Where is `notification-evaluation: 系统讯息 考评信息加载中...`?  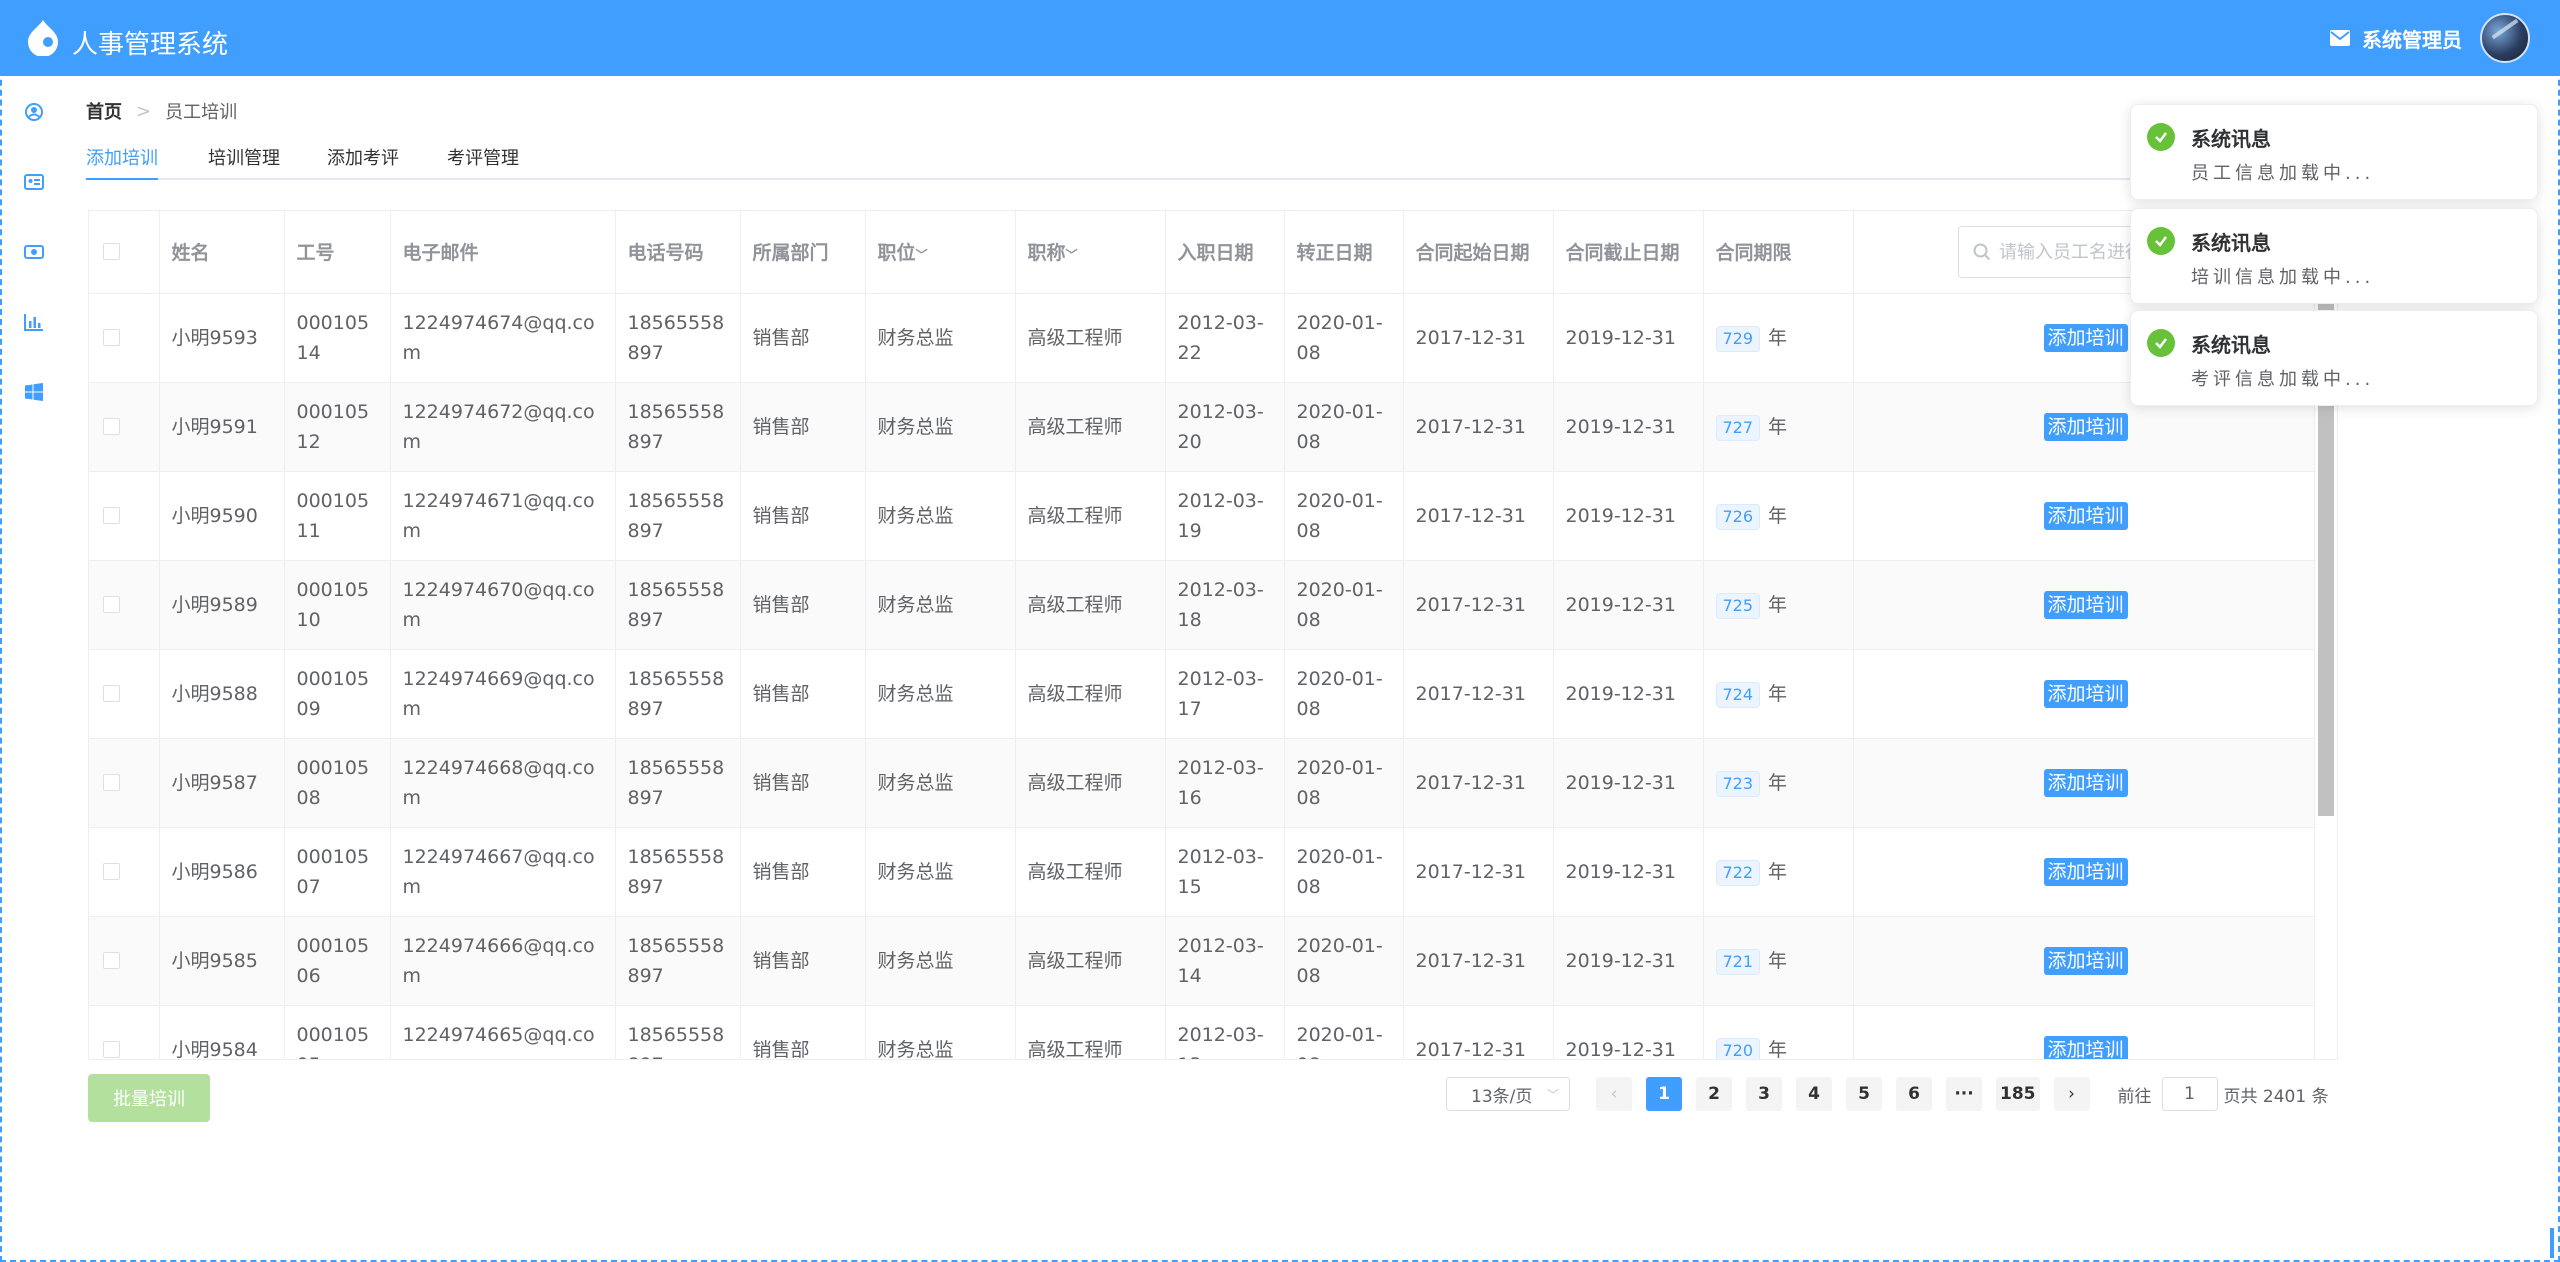 notification-evaluation: 系统讯息 考评信息加载中... is located at coordinates (2334, 358).